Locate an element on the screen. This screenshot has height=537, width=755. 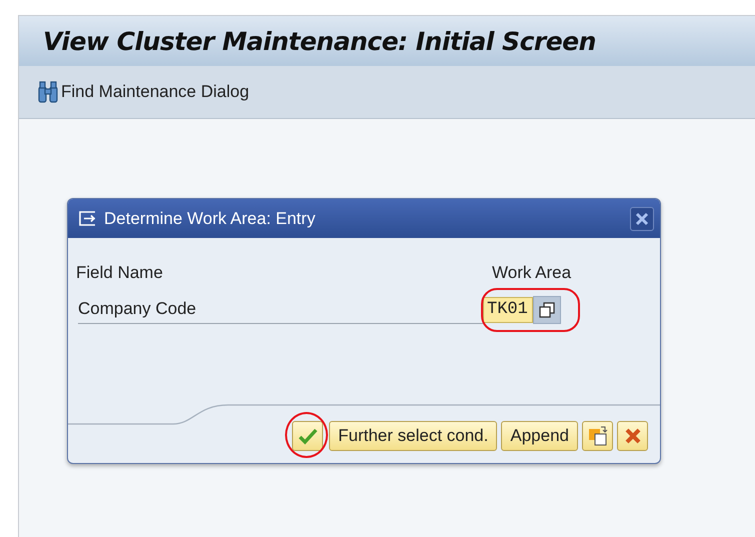
close-icon is located at coordinates (642, 218).